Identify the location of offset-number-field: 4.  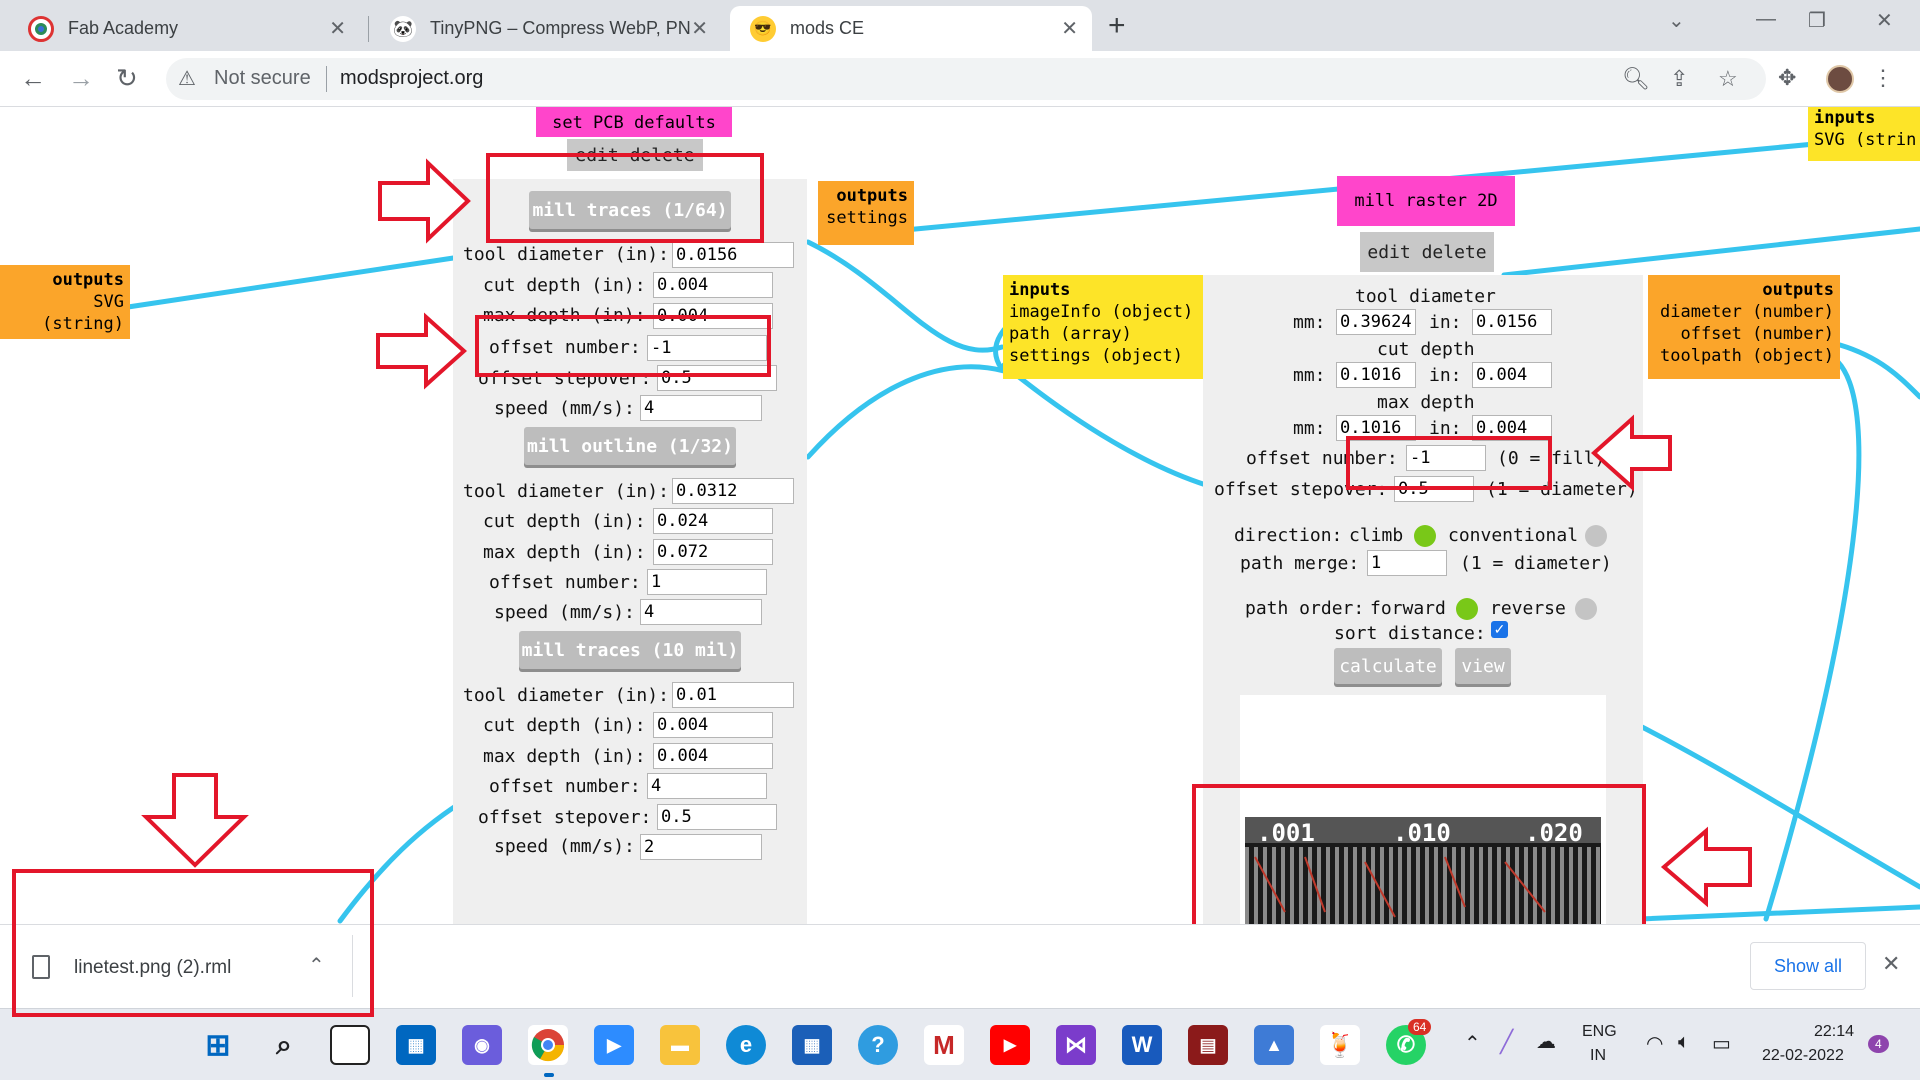
(707, 786).